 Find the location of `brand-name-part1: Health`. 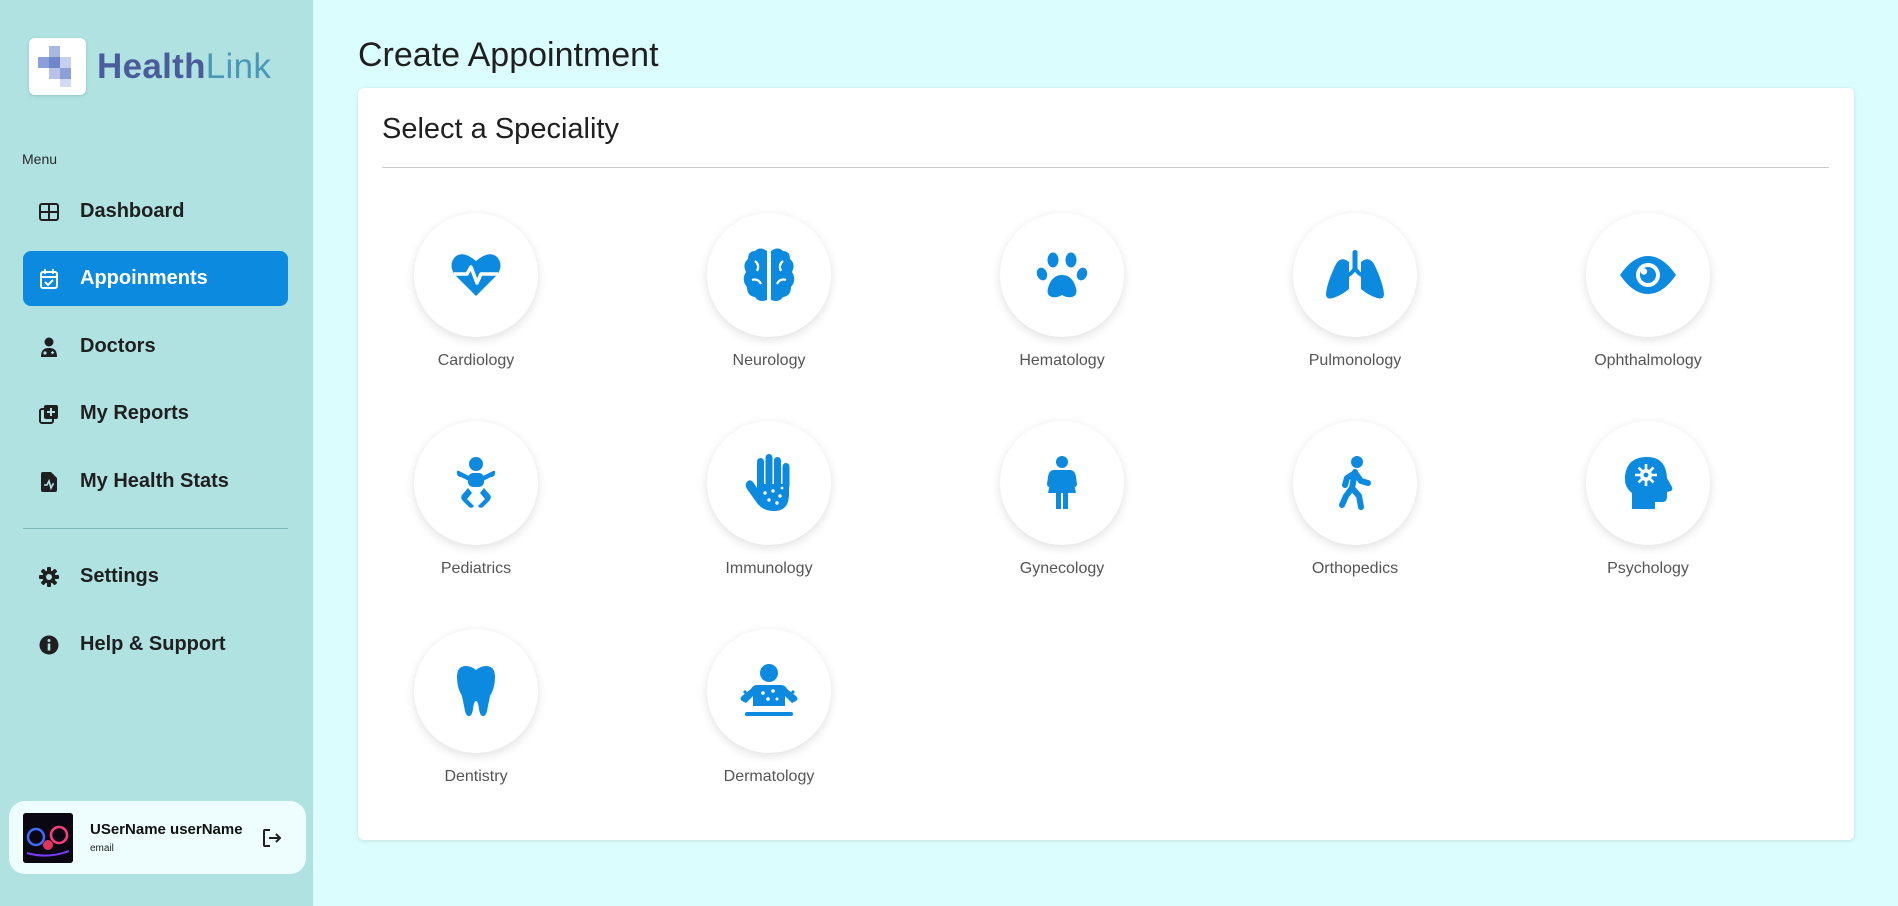

brand-name-part1: Health is located at coordinates (151, 66).